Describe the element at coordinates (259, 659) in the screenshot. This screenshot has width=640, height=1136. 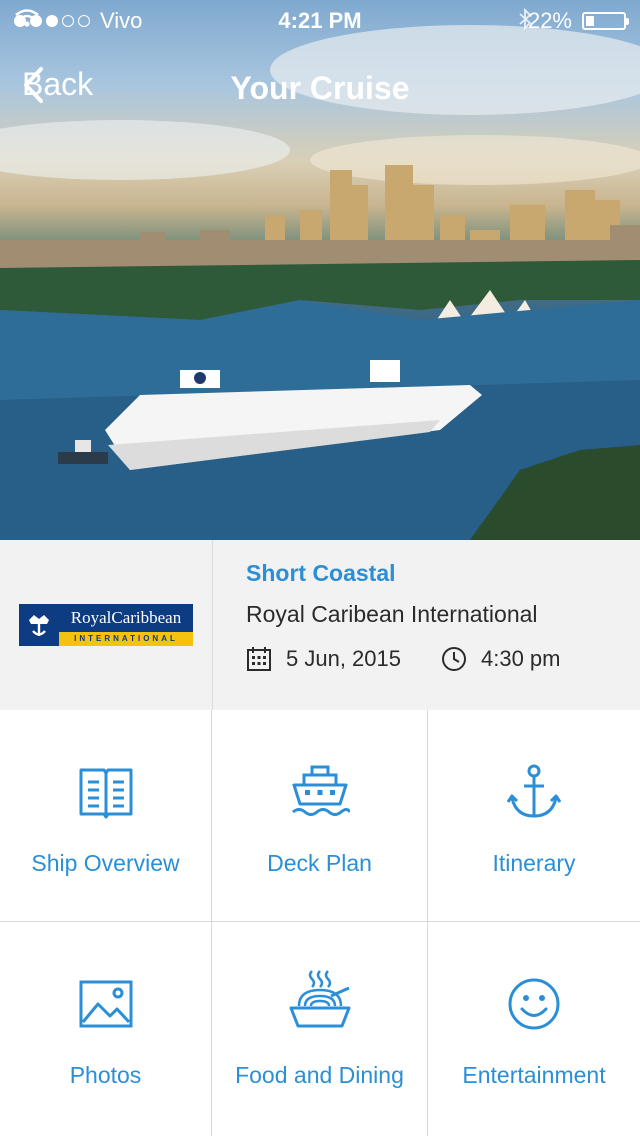
I see `calendar-icon` at that location.